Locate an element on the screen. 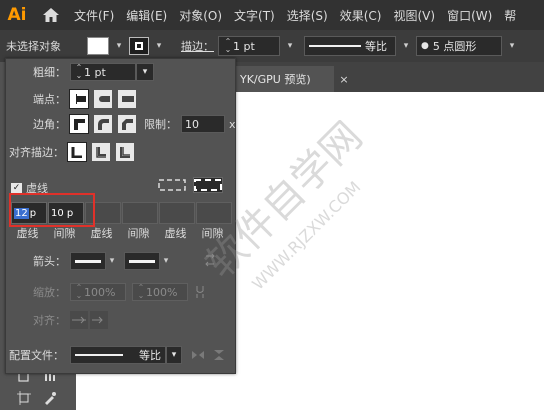 The image size is (544, 410). round-cap-button is located at coordinates (103, 99).